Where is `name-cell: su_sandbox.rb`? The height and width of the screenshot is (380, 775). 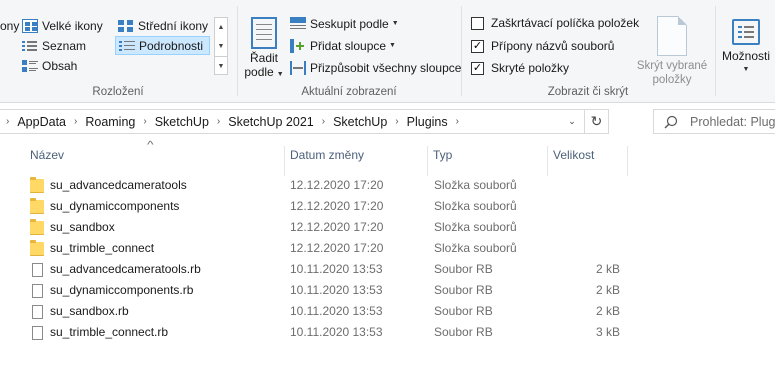
name-cell: su_sandbox.rb is located at coordinates (79, 311).